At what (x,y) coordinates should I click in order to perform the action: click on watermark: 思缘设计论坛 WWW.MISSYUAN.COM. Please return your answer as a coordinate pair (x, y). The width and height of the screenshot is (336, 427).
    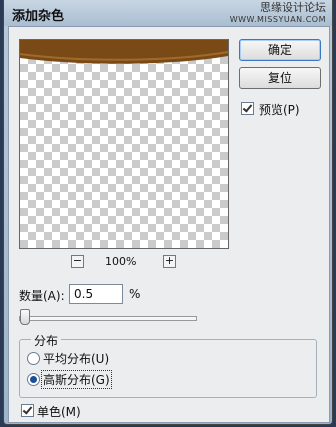
    Looking at the image, I should click on (278, 14).